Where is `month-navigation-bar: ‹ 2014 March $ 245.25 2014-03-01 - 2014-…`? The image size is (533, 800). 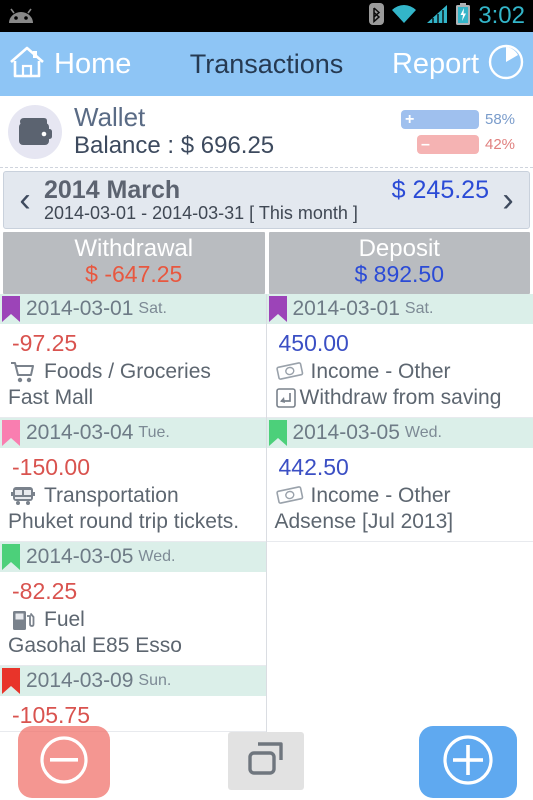 month-navigation-bar: ‹ 2014 March $ 245.25 2014-03-01 - 2014-… is located at coordinates (266, 200).